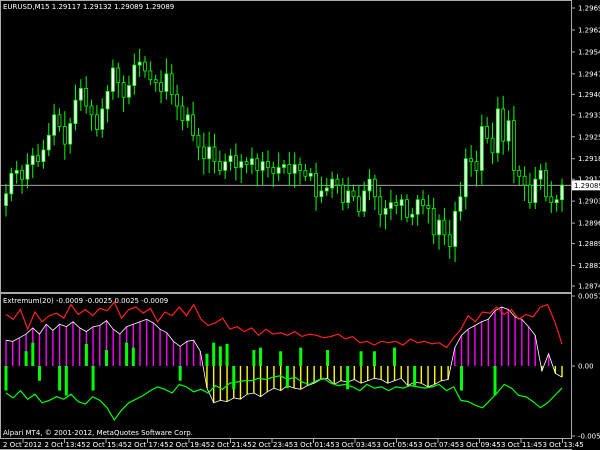  Describe the element at coordinates (587, 186) in the screenshot. I see `current-price-label: 1.29089` at that location.